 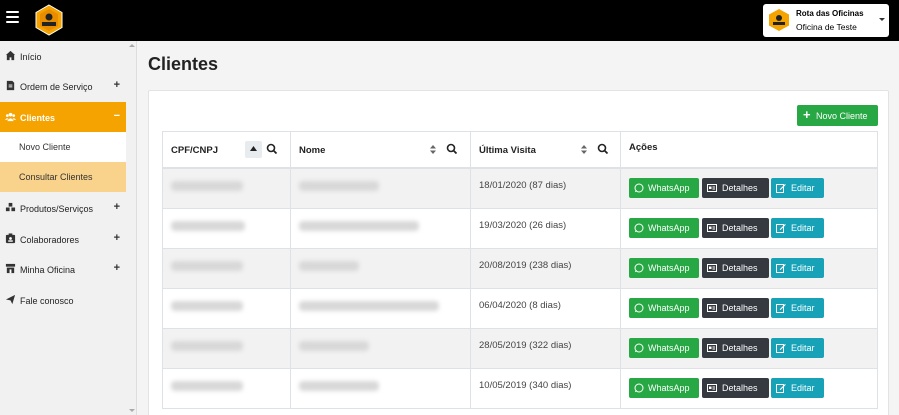 I want to click on sidebar-subitem-novo-cliente: Novo Cliente, so click(x=63, y=147).